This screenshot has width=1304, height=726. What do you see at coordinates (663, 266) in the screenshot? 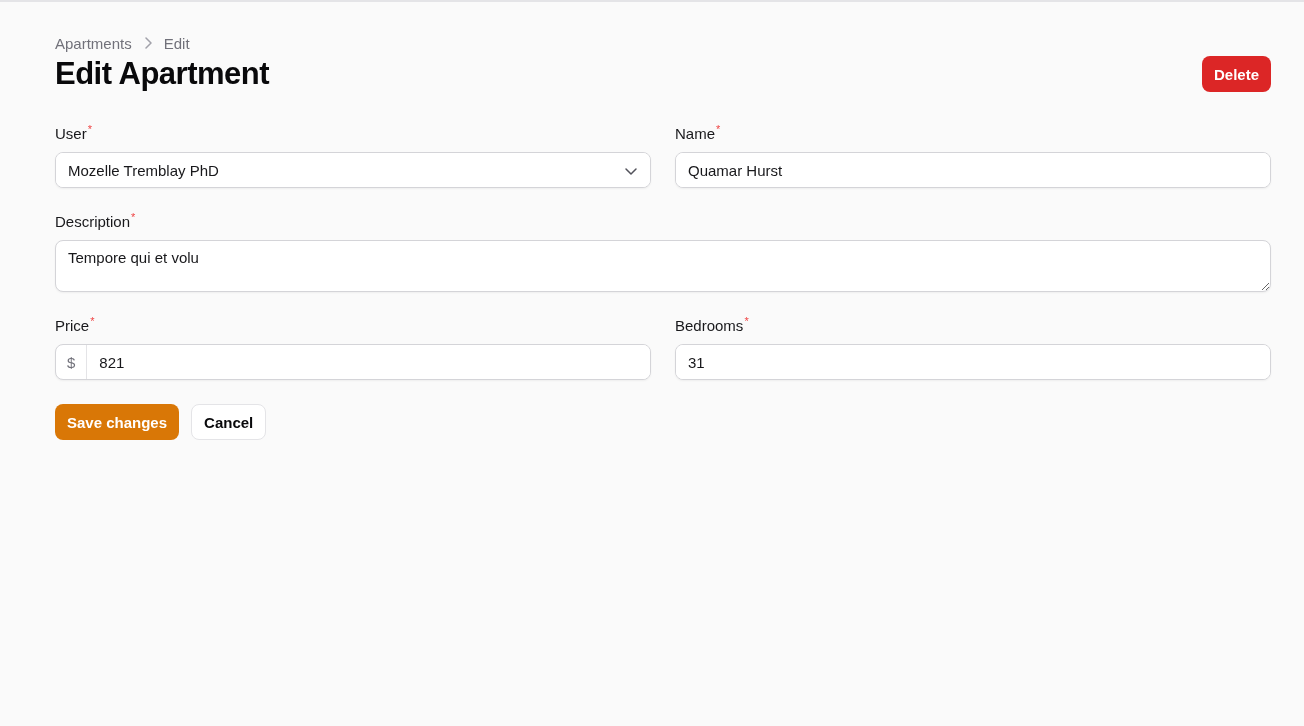
I see `text-area: Tempore qui et volu` at bounding box center [663, 266].